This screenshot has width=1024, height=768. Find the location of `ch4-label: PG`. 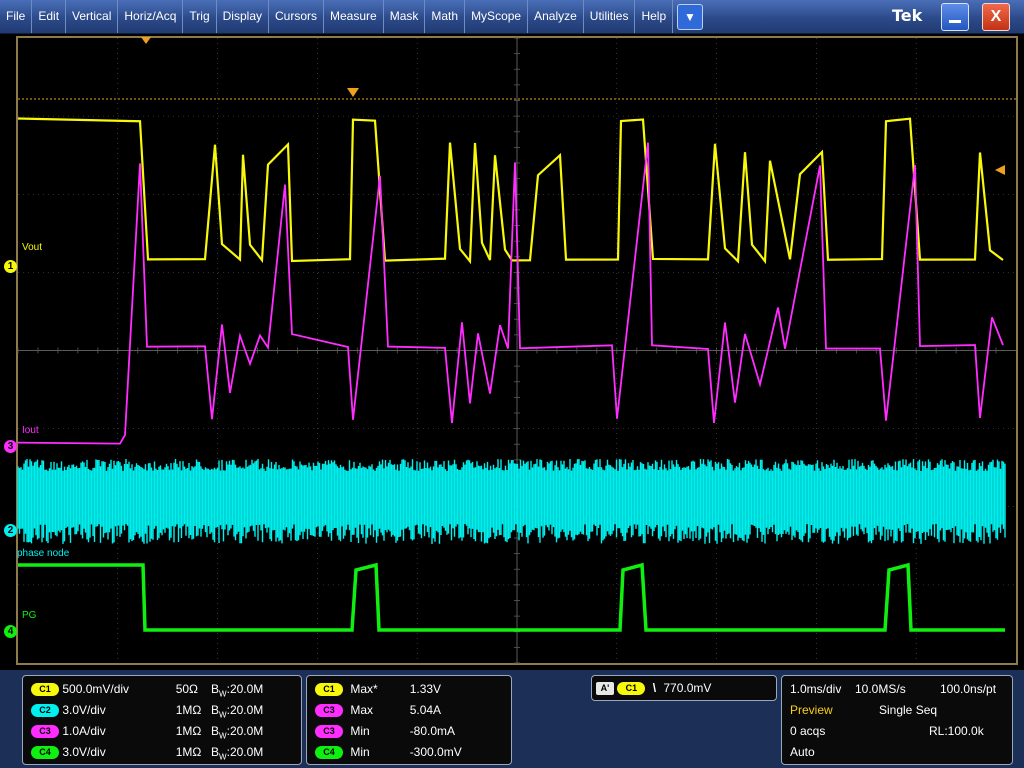

ch4-label: PG is located at coordinates (29, 615).